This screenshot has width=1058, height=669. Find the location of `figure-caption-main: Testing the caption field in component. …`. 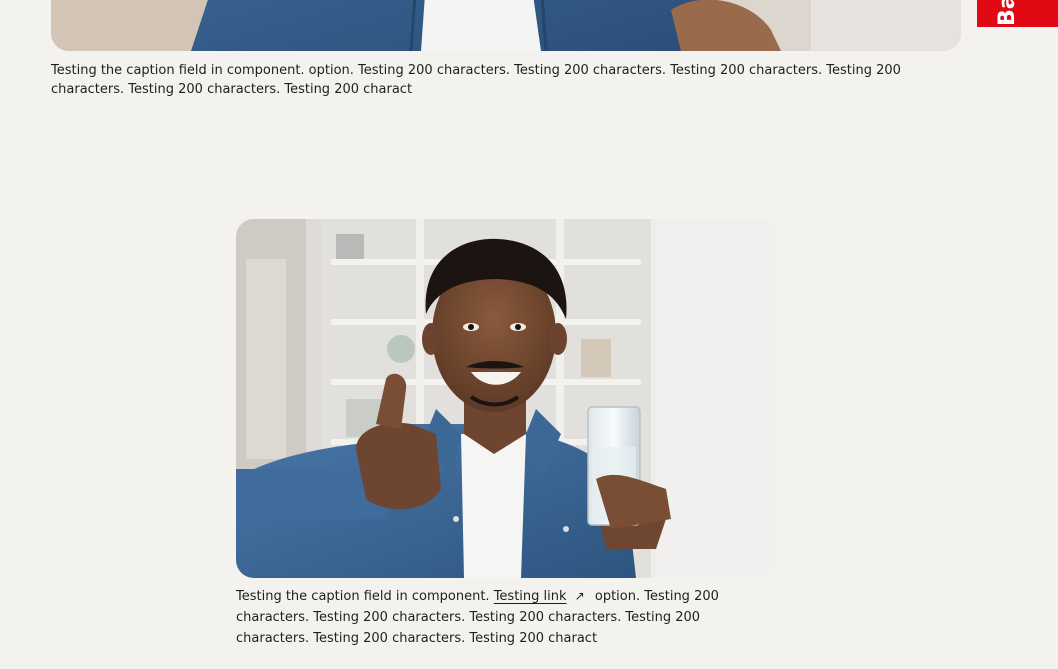

figure-caption-main: Testing the caption field in component. … is located at coordinates (506, 617).